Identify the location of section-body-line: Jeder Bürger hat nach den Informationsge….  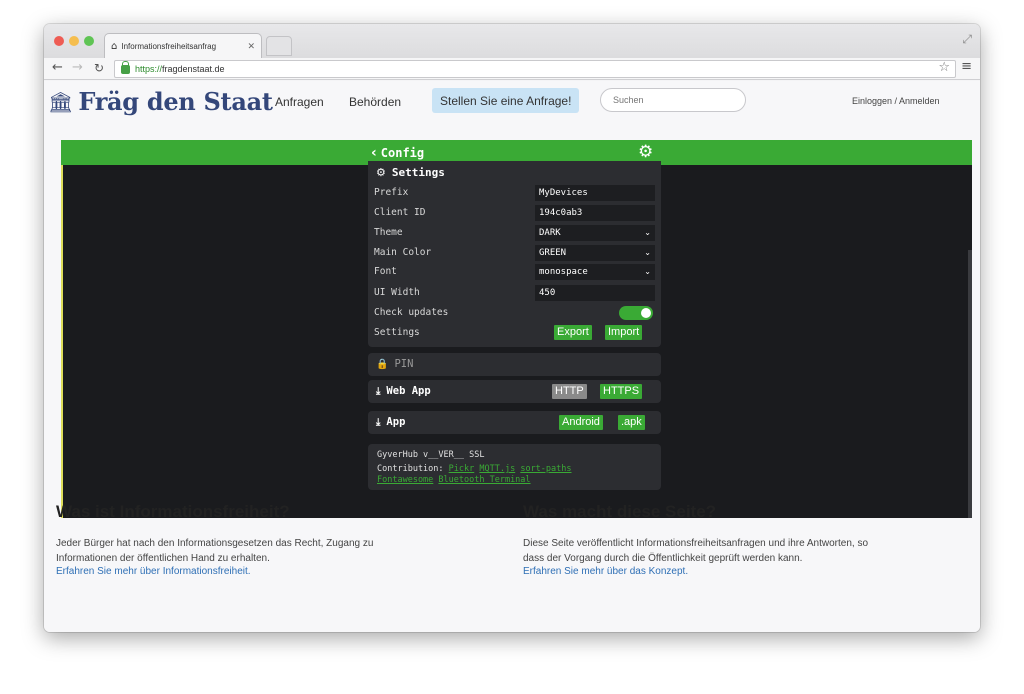
(215, 543).